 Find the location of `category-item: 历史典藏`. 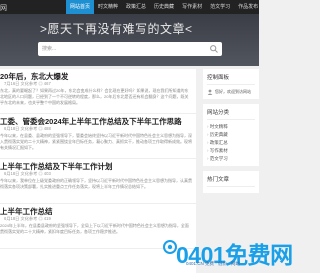

category-item: 历史典藏 is located at coordinates (231, 135).